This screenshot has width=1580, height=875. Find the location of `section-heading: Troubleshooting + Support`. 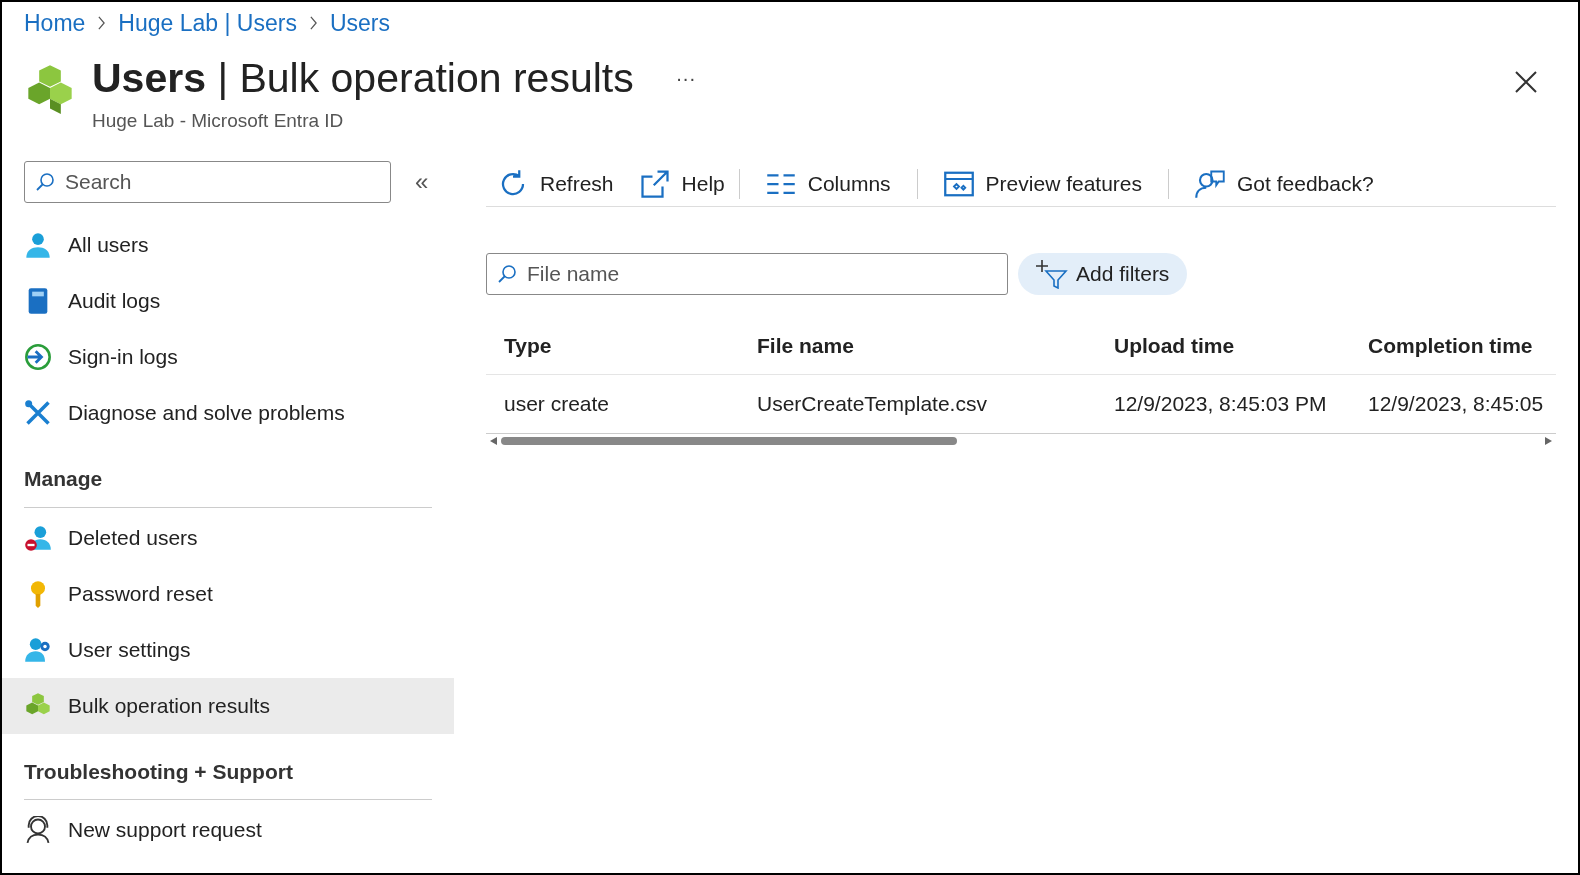

section-heading: Troubleshooting + Support is located at coordinates (228, 777).